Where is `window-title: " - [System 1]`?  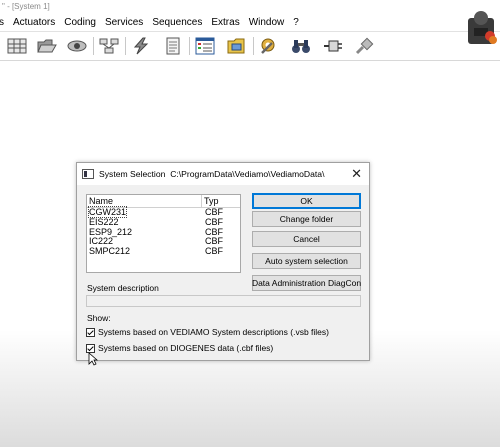
window-title: " - [System 1] is located at coordinates (26, 6).